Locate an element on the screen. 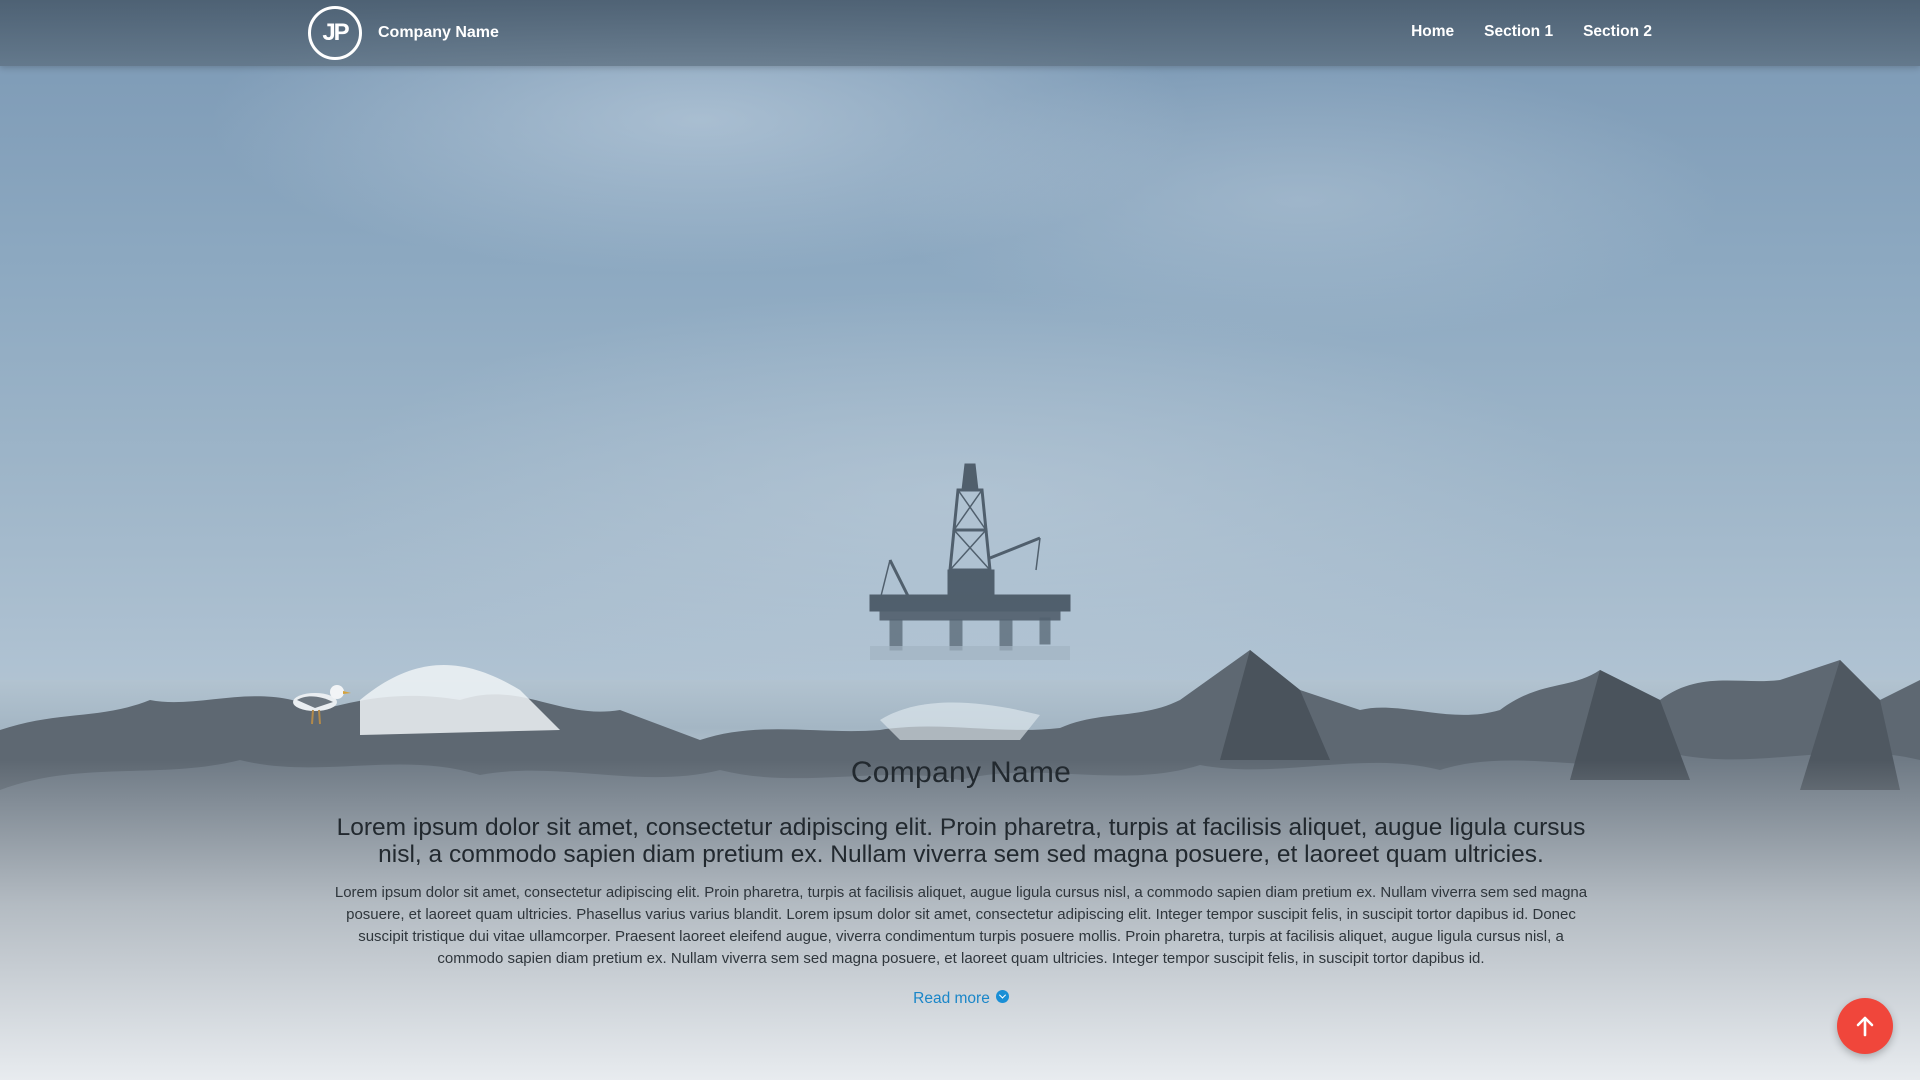 The width and height of the screenshot is (1920, 1080). company-logo: JP is located at coordinates (335, 33).